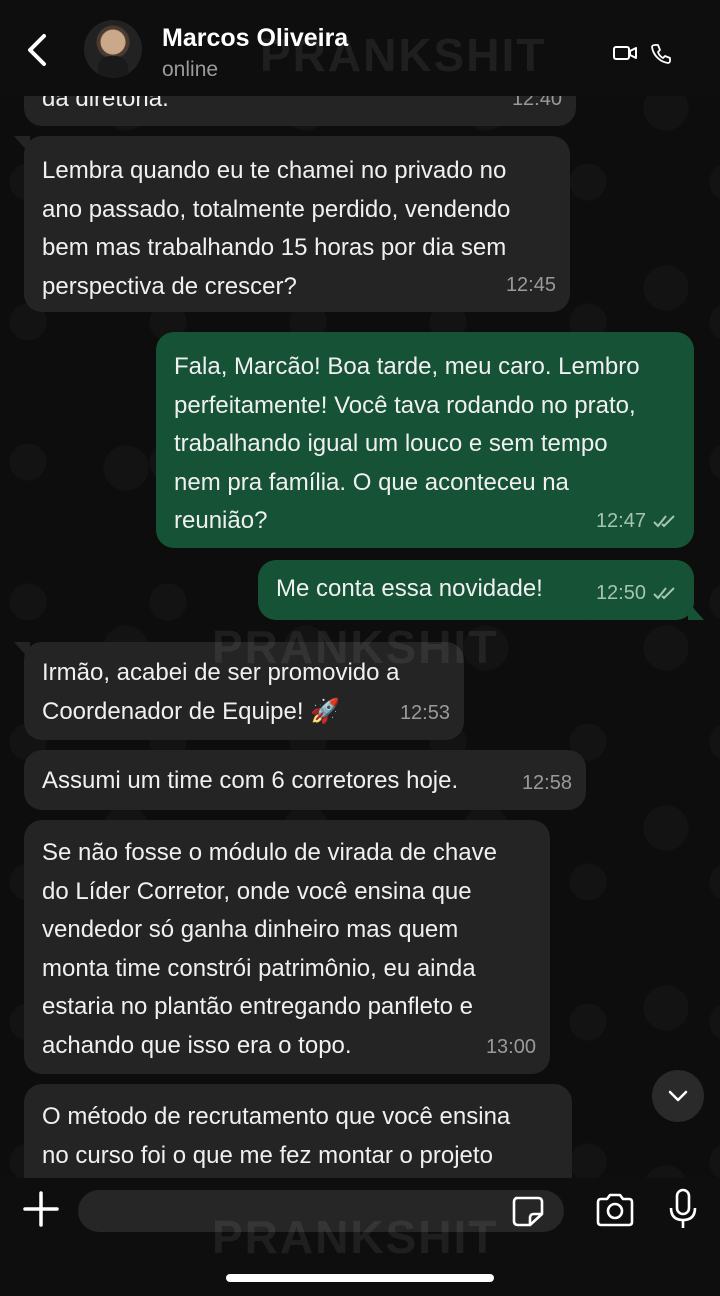 This screenshot has height=1296, width=720. What do you see at coordinates (321, 1211) in the screenshot?
I see `message-input` at bounding box center [321, 1211].